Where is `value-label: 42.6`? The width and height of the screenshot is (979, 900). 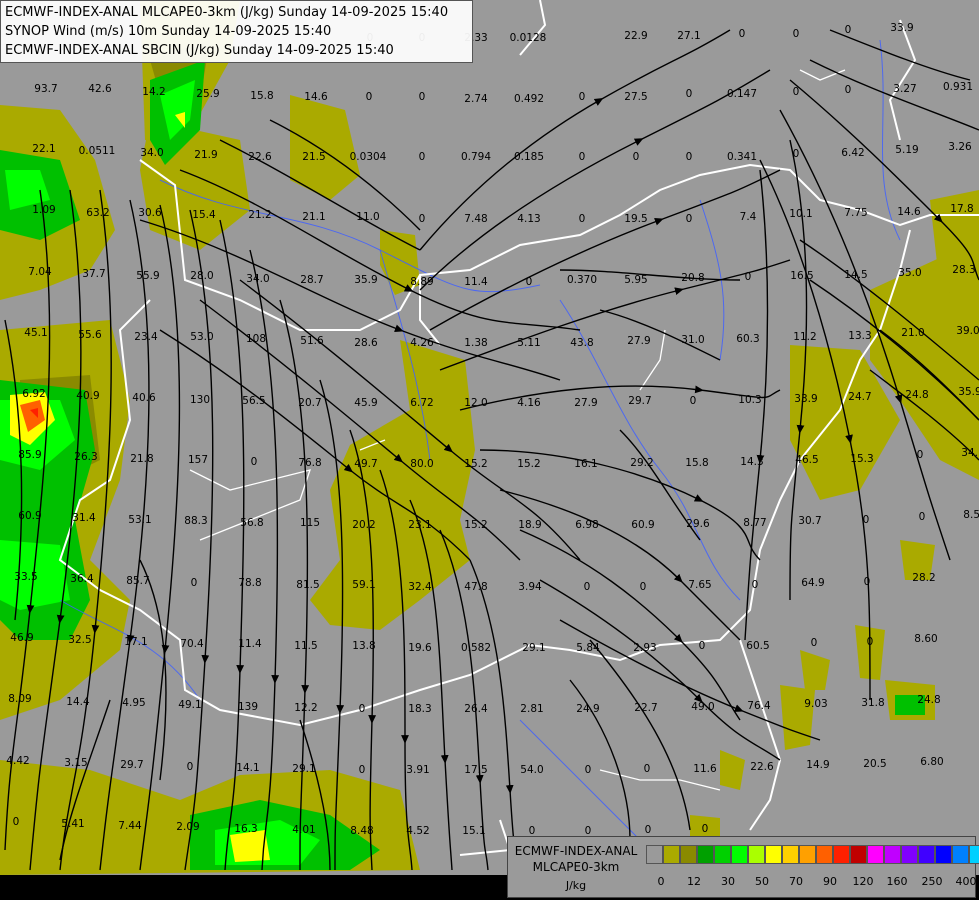 value-label: 42.6 is located at coordinates (100, 89).